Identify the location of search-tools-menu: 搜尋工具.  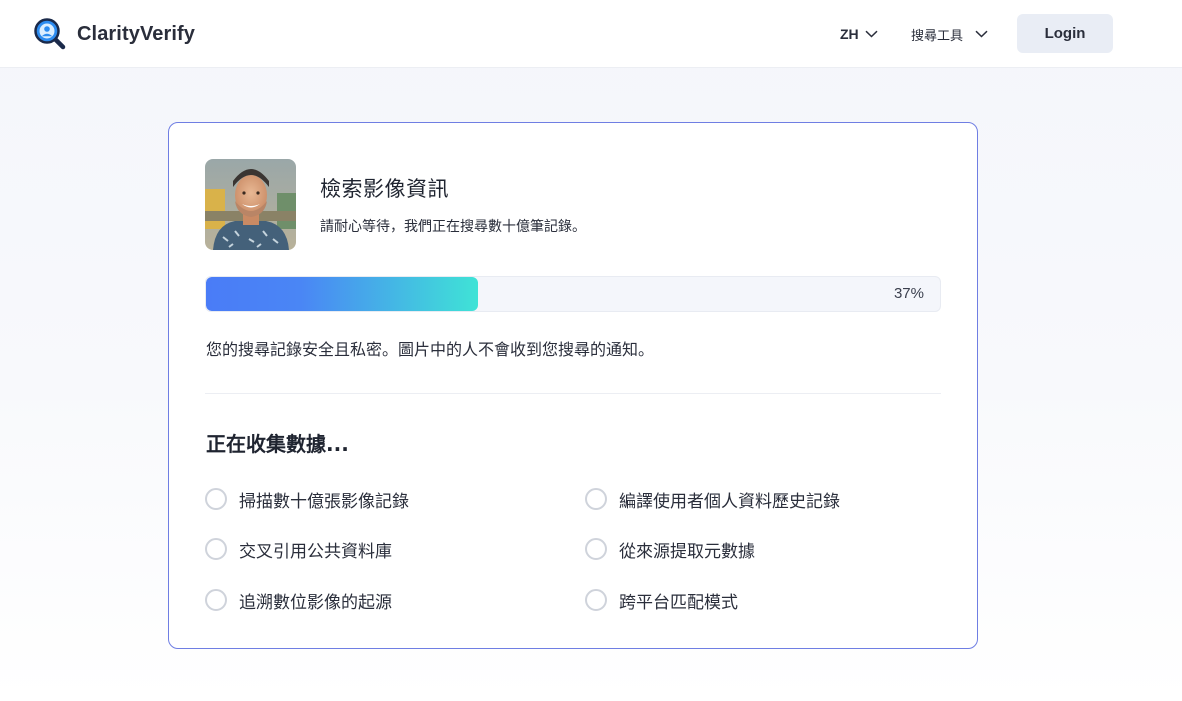
(949, 34).